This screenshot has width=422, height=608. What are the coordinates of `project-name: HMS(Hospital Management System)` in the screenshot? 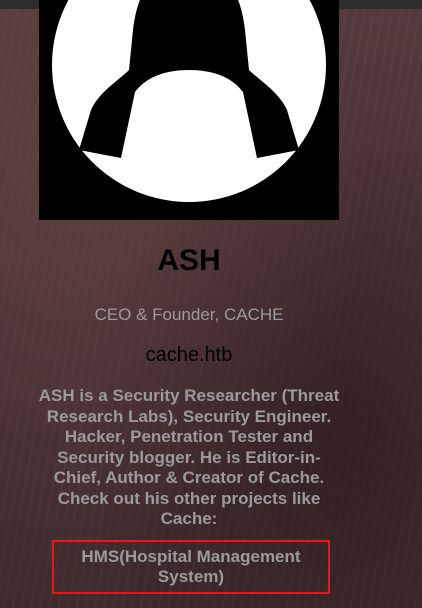 It's located at (191, 566).